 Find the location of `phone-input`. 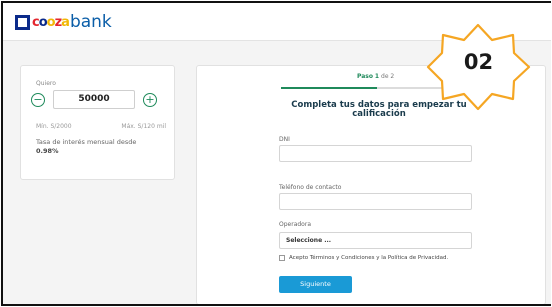

phone-input is located at coordinates (375, 201).